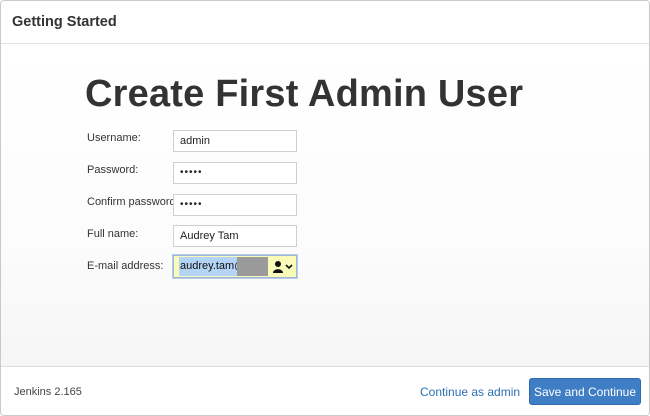 This screenshot has height=416, width=650. I want to click on confirm-password-input: •••••, so click(235, 205).